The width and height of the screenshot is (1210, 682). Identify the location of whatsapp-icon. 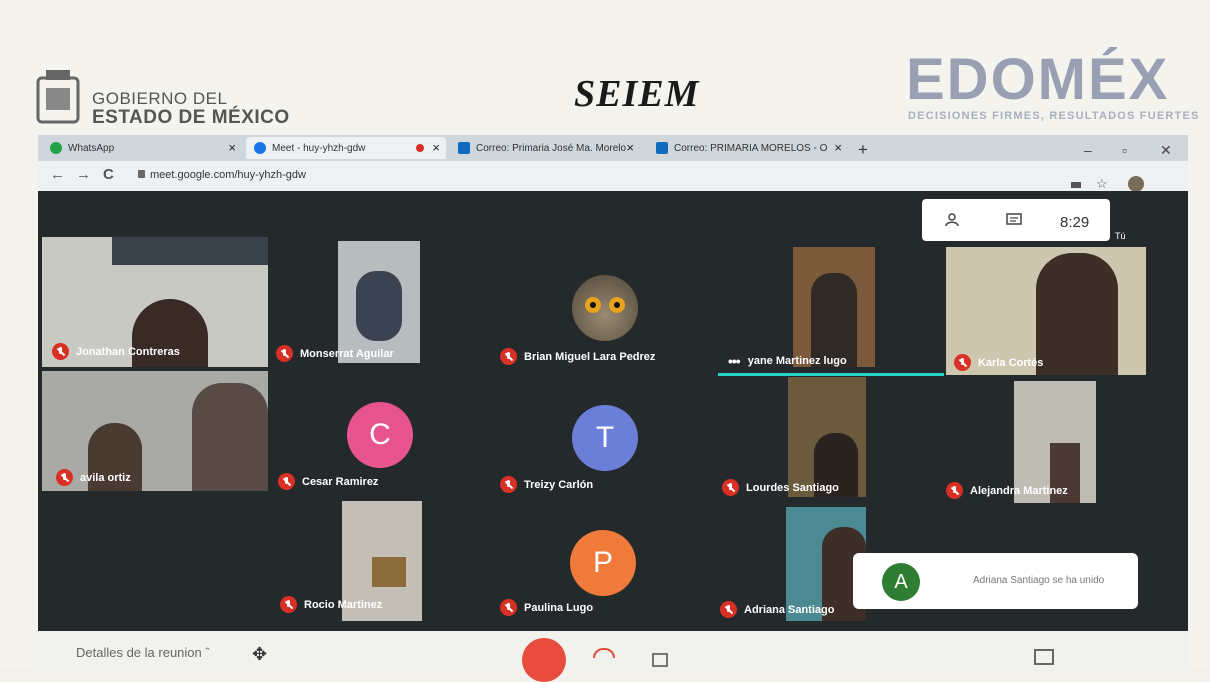
(56, 148).